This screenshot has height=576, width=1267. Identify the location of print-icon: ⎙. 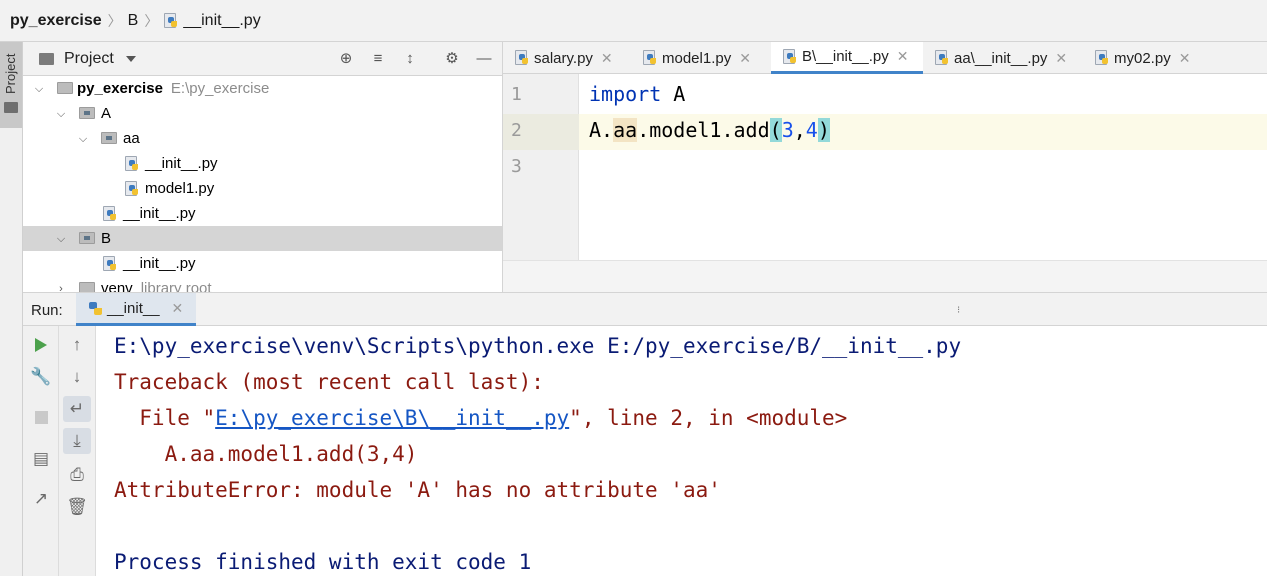
(77, 474).